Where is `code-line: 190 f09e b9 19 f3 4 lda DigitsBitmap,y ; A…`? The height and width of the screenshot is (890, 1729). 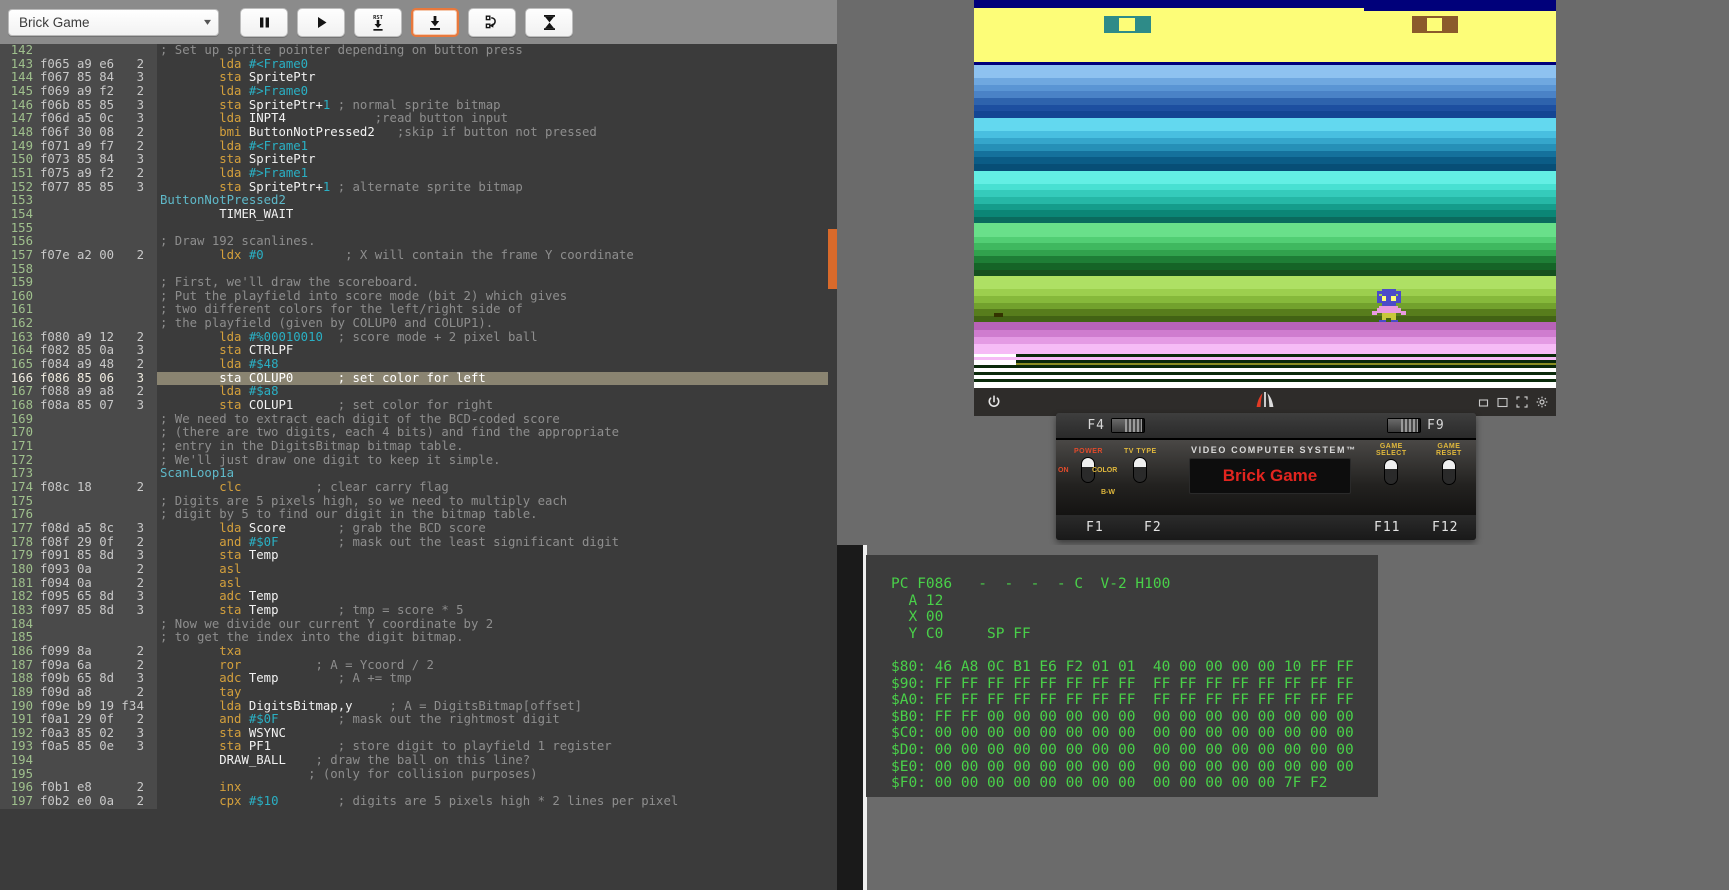 code-line: 190 f09e b9 19 f3 4 lda DigitsBitmap,y ; A… is located at coordinates (418, 706).